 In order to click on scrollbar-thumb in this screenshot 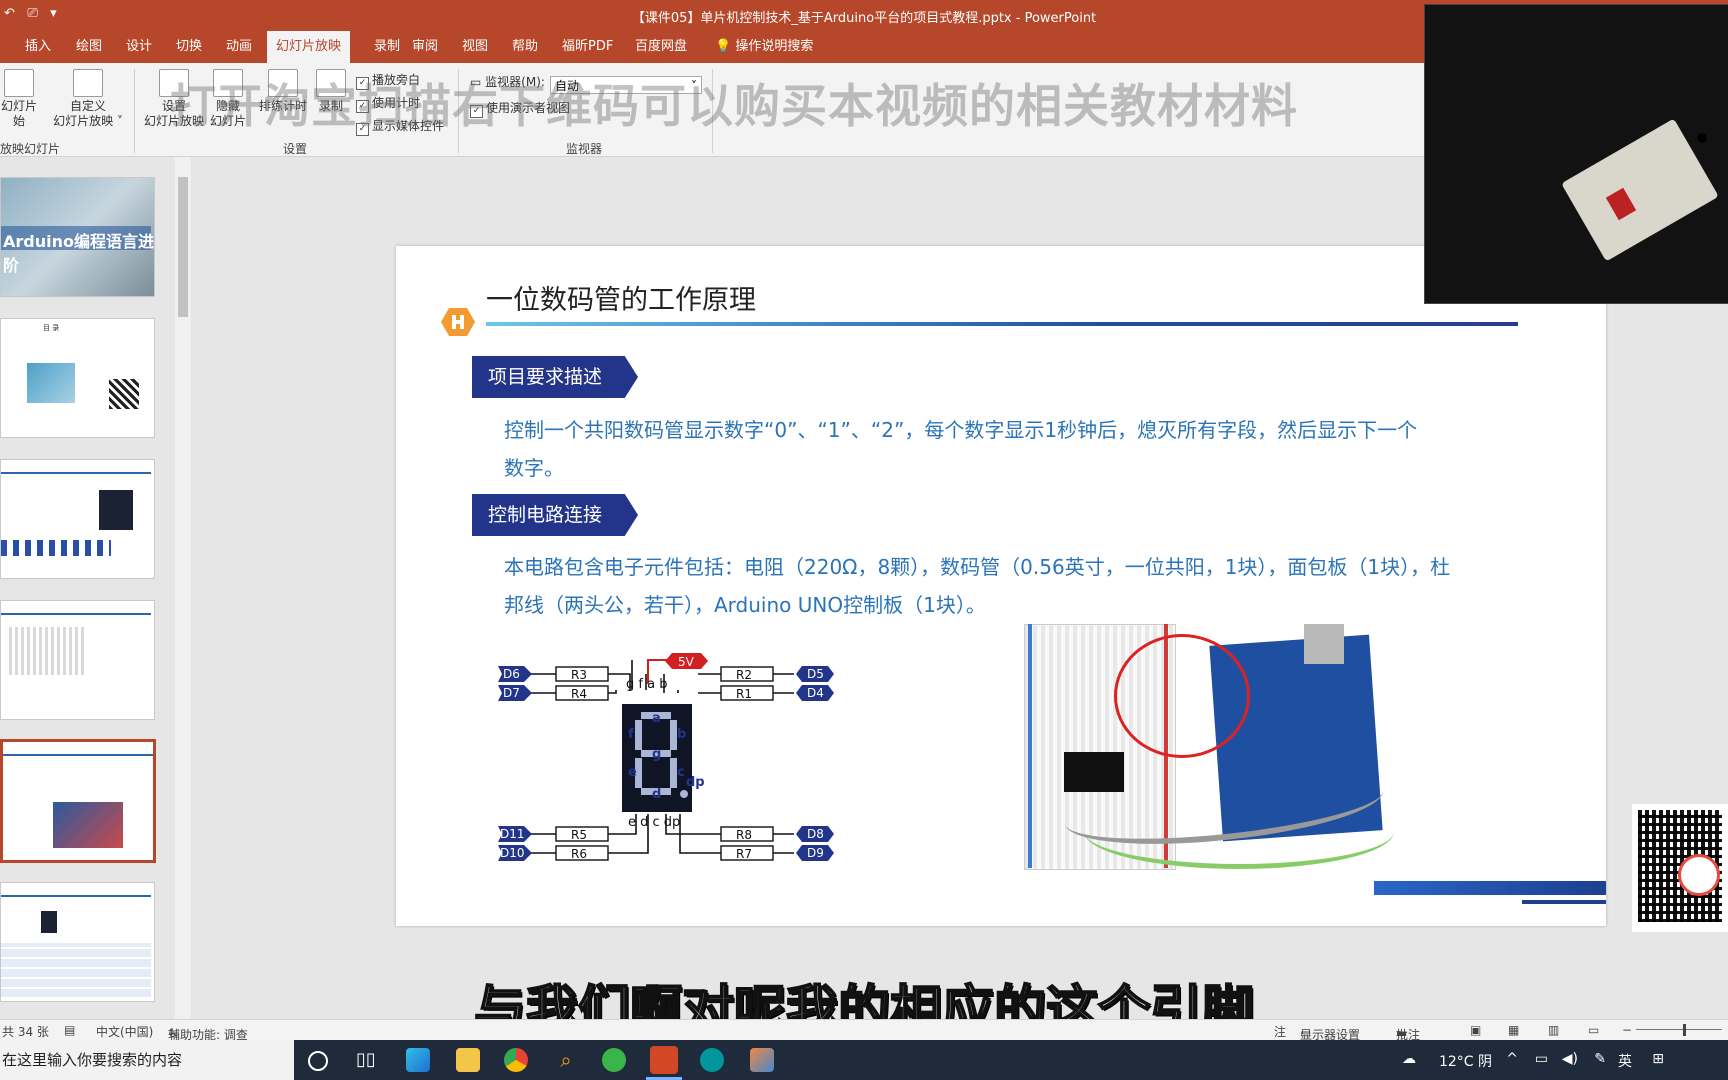, I will do `click(183, 247)`.